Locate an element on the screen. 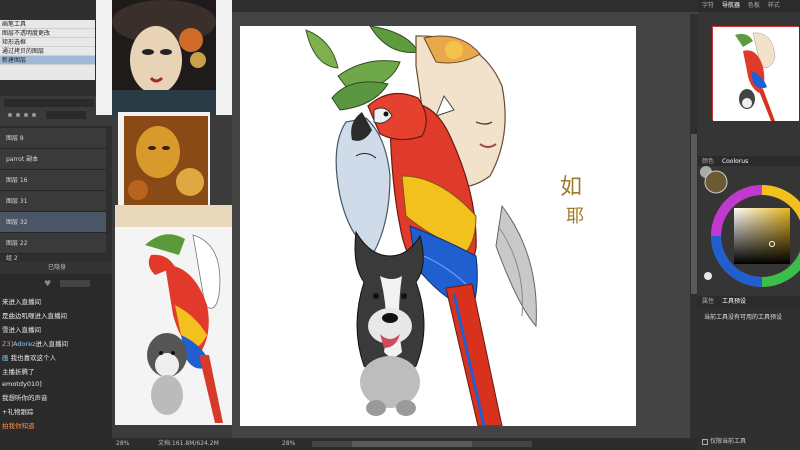 This screenshot has height=450, width=800. tab-character: 字符 is located at coordinates (708, 5).